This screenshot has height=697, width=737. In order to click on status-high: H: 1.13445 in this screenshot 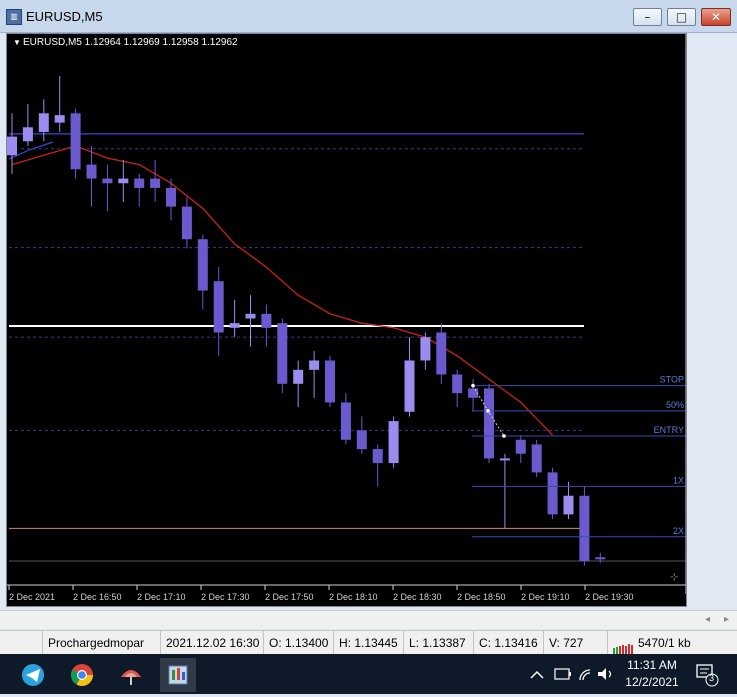, I will do `click(368, 643)`.